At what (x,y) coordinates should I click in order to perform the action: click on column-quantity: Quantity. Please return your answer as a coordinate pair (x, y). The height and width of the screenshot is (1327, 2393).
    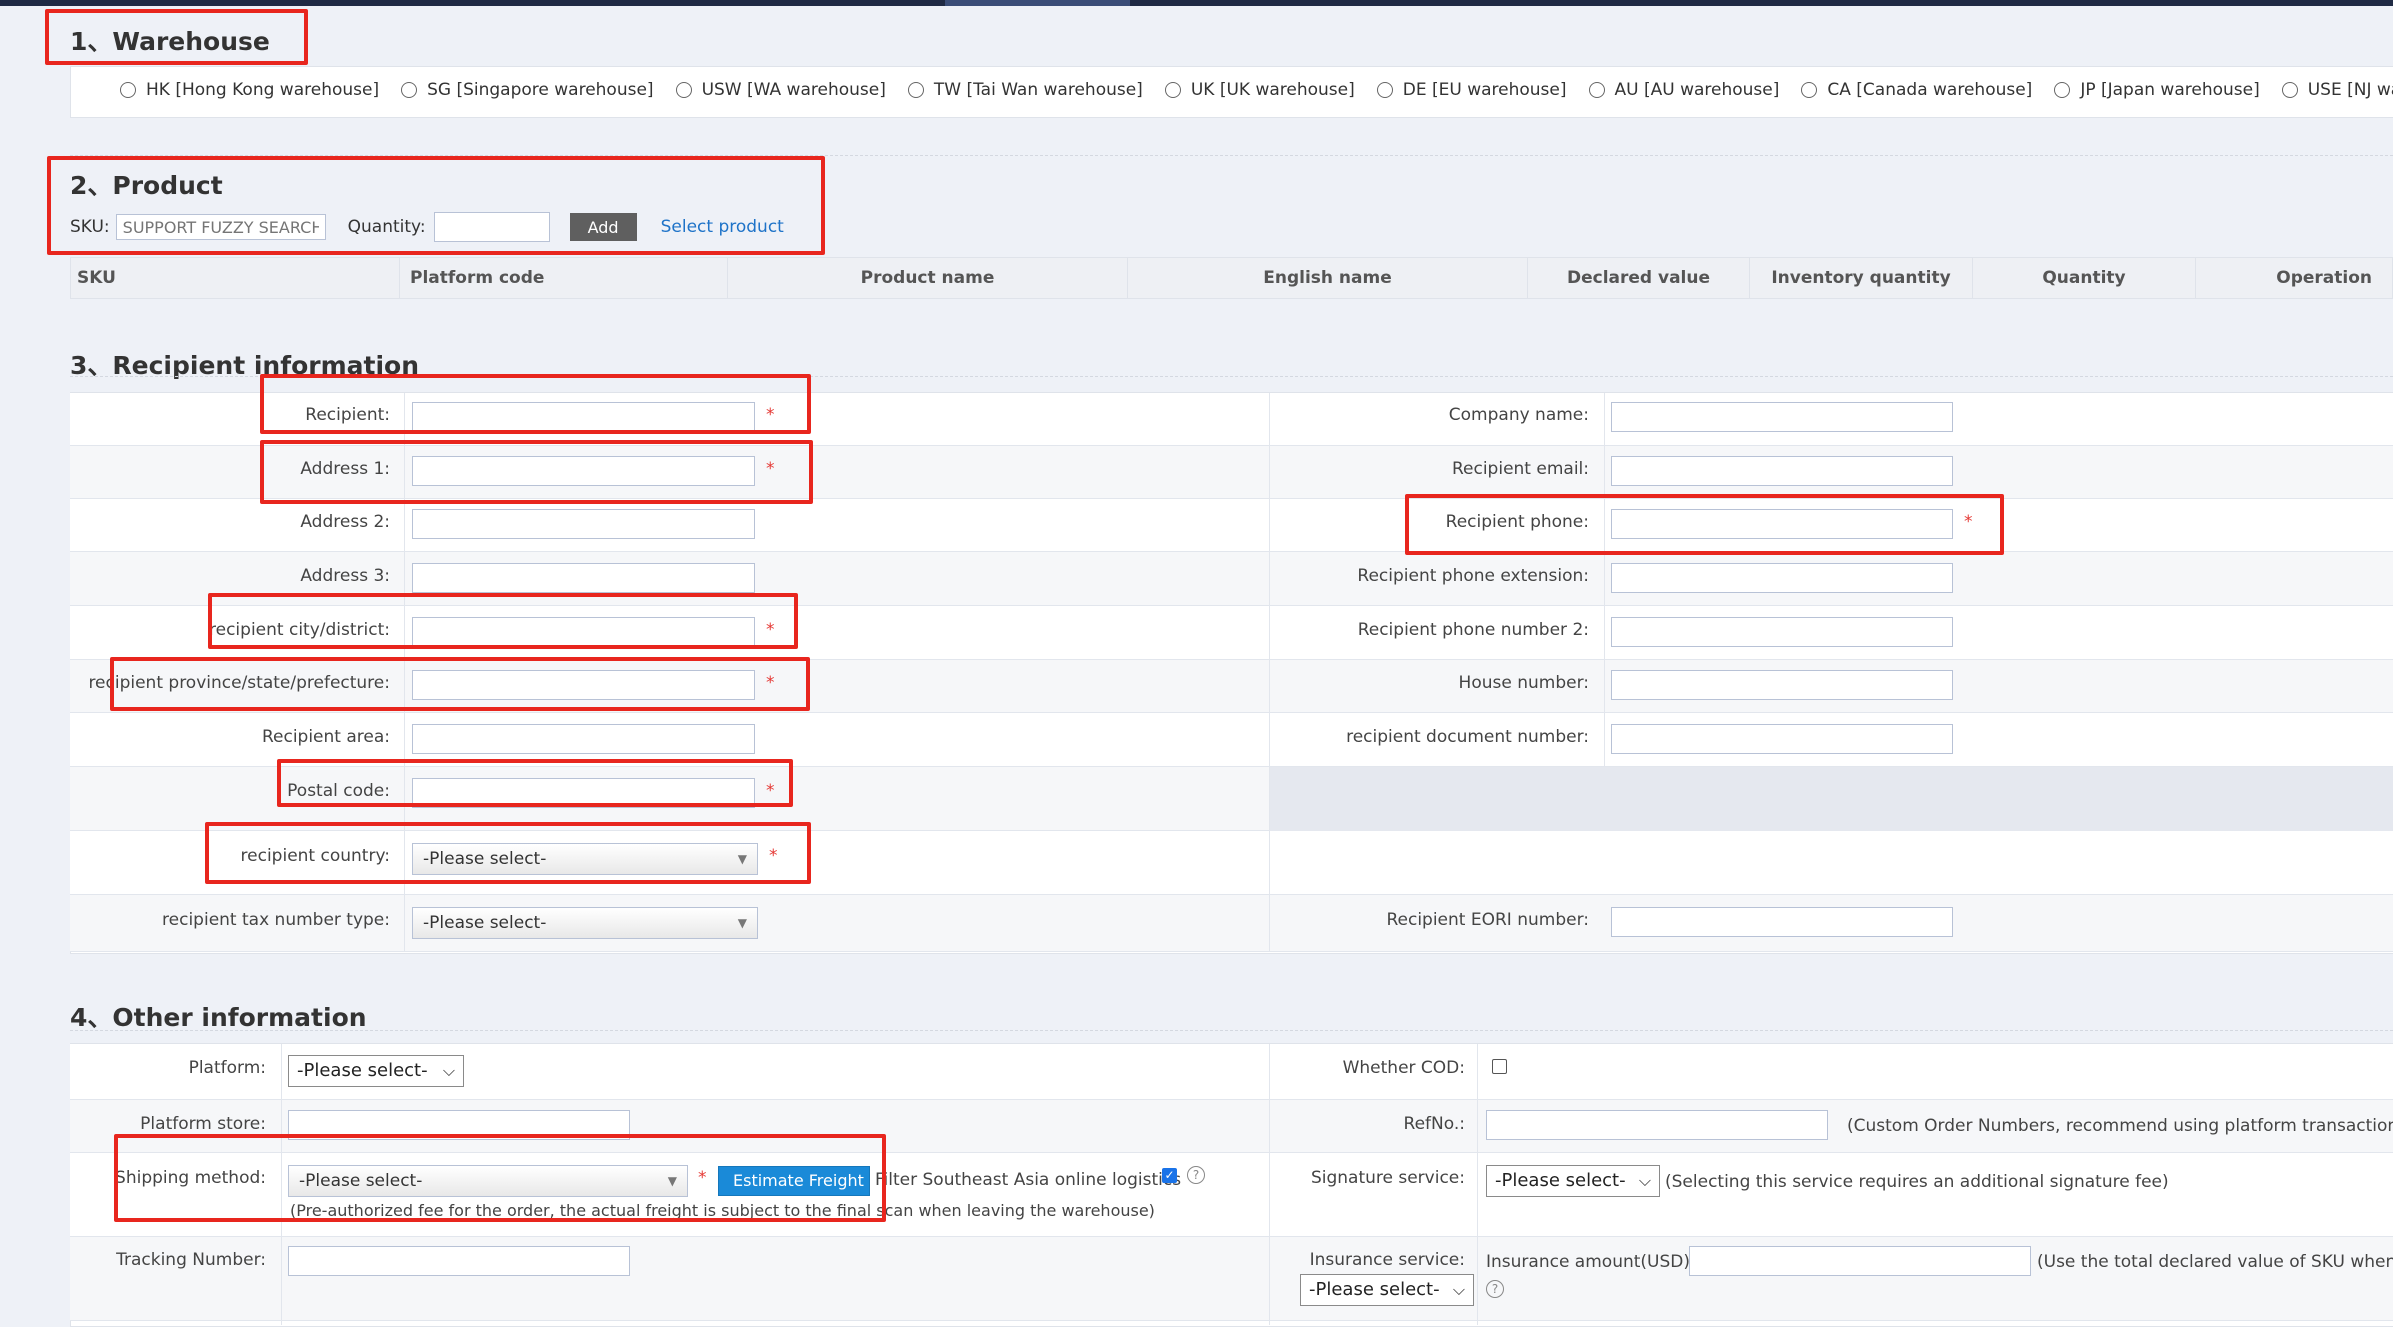
    Looking at the image, I should click on (2083, 278).